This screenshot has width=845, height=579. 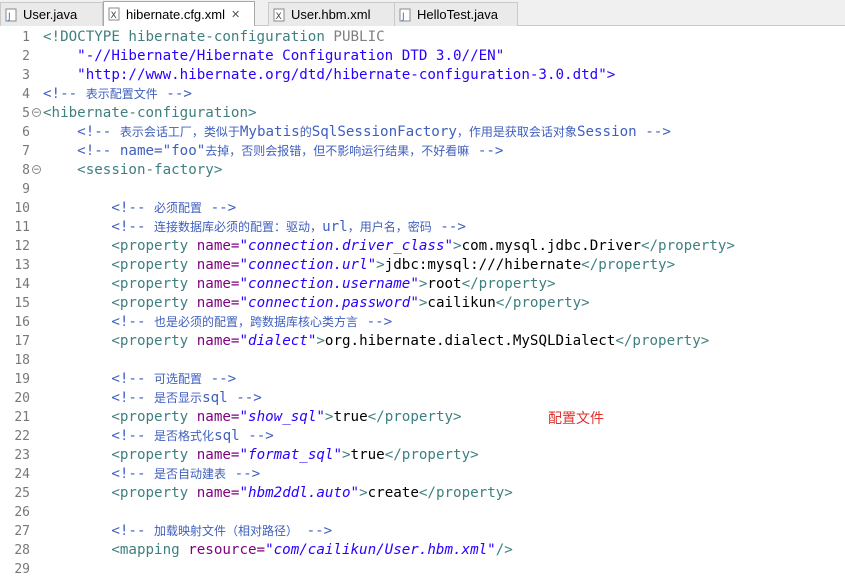 I want to click on line-number: 9, so click(x=26, y=189).